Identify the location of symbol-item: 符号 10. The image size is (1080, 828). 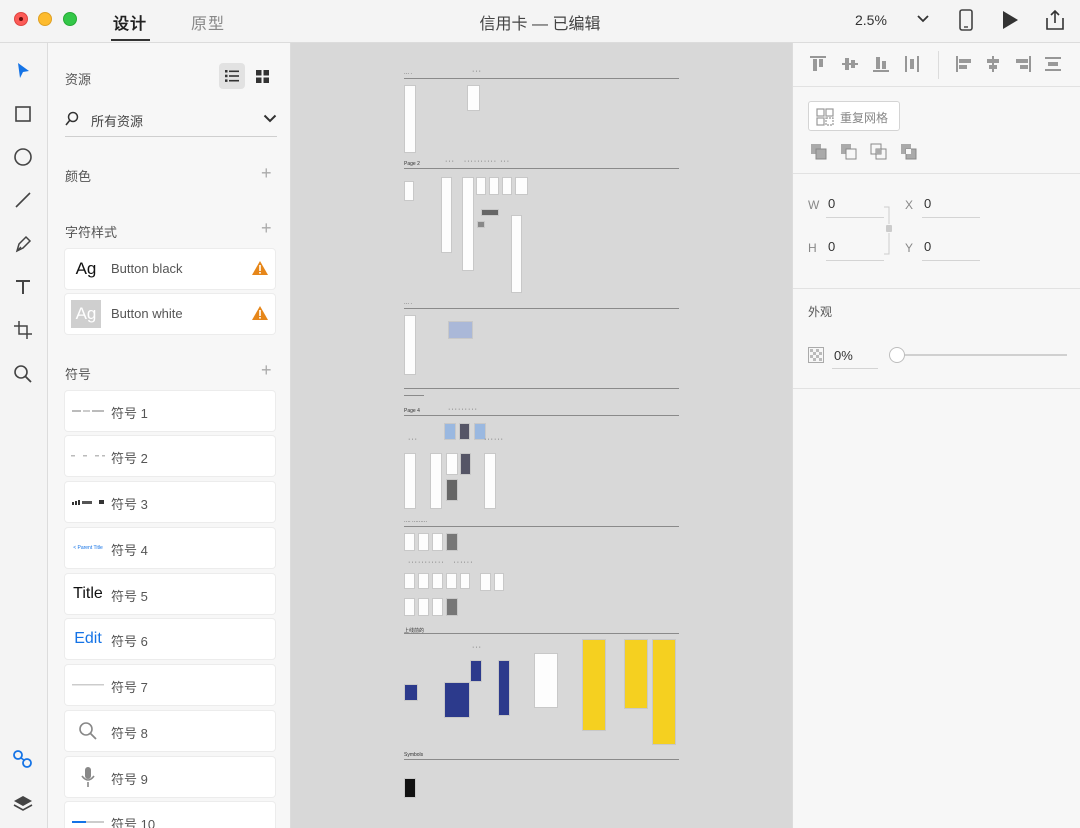
(170, 815).